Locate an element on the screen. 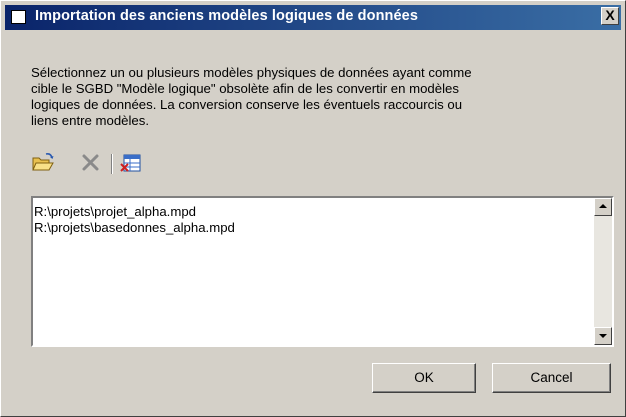  window-icon is located at coordinates (18, 17).